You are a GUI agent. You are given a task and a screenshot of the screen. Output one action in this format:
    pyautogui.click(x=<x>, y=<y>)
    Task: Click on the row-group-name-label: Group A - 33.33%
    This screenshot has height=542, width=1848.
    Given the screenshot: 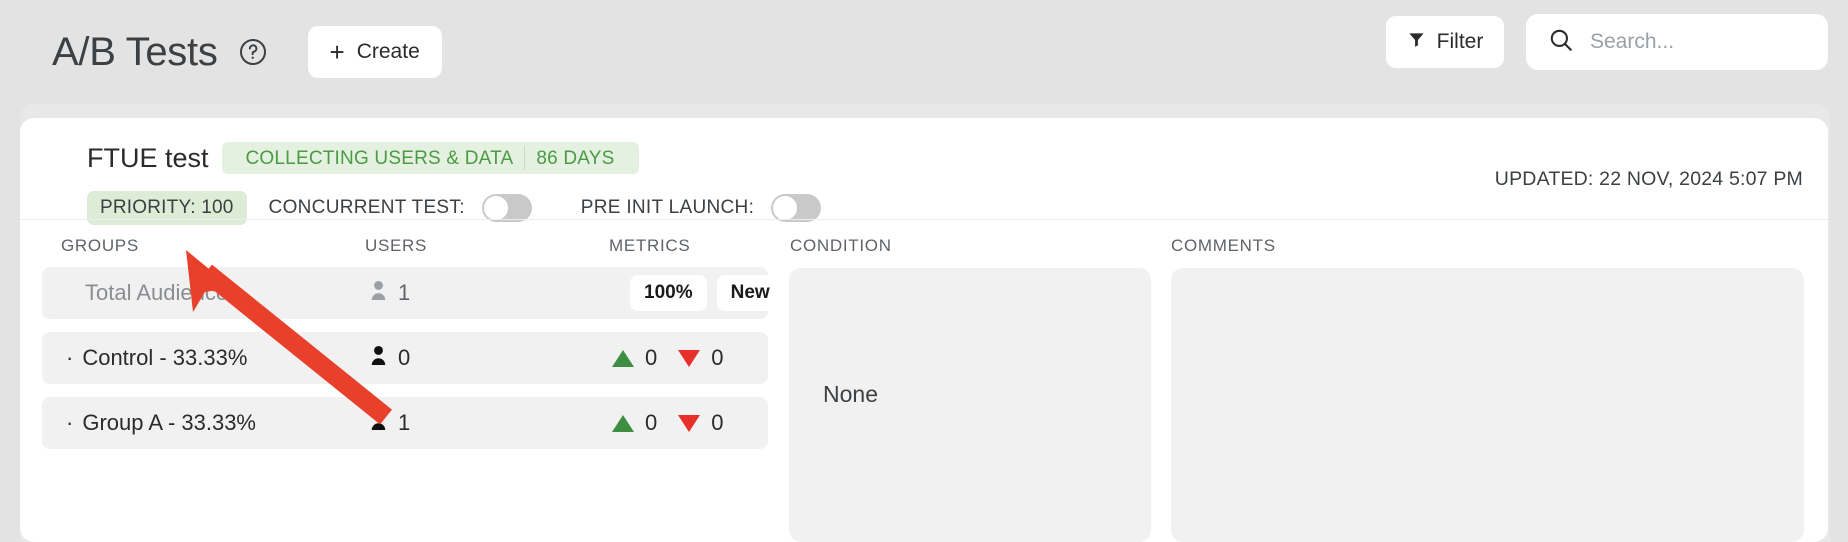 What is the action you would take?
    pyautogui.click(x=169, y=422)
    